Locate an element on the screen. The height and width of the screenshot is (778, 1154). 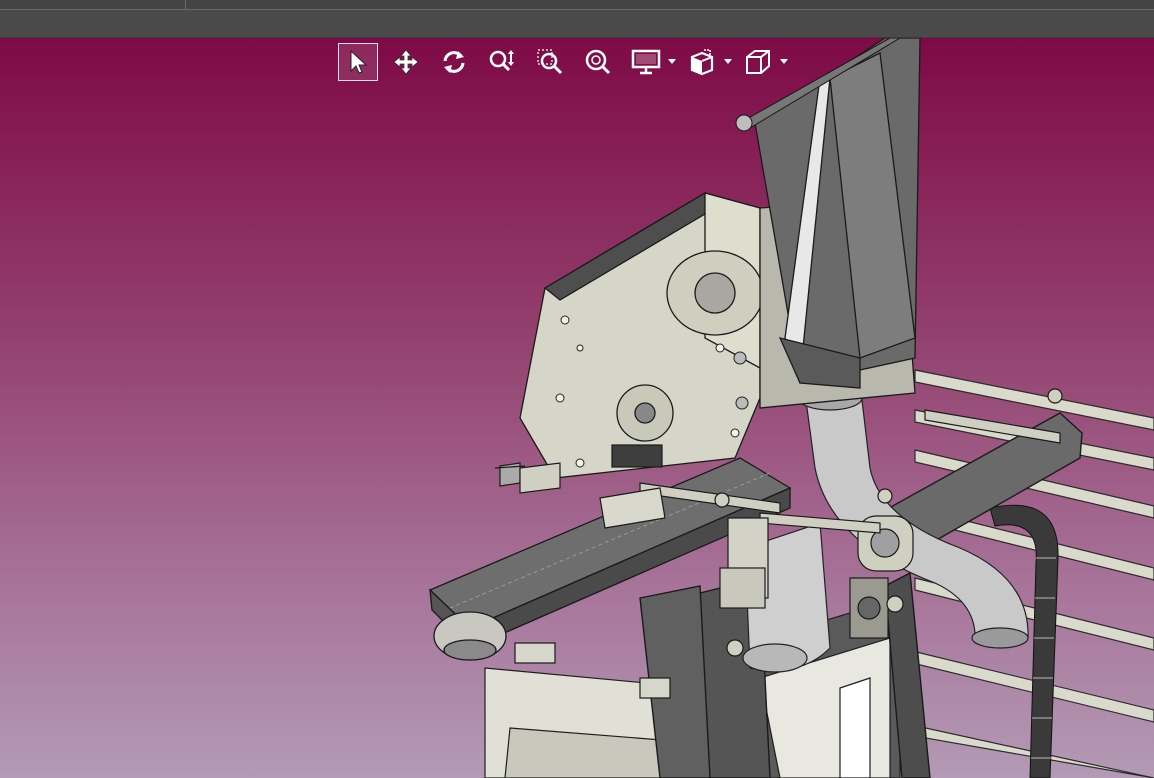
rotate-icon is located at coordinates (454, 62).